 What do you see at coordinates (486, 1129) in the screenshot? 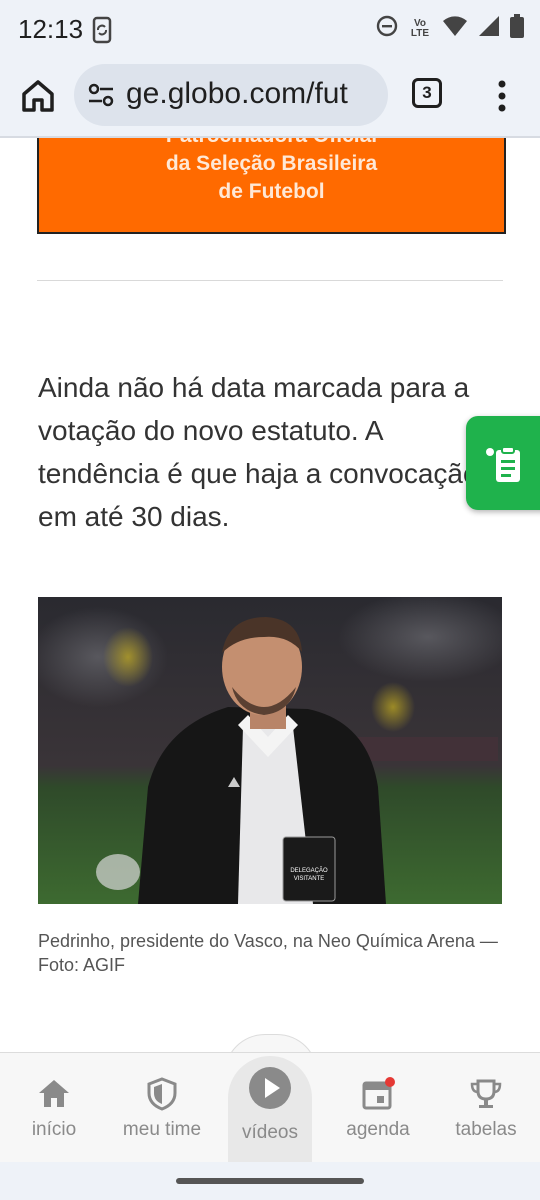
I see `nav-label: tabelas` at bounding box center [486, 1129].